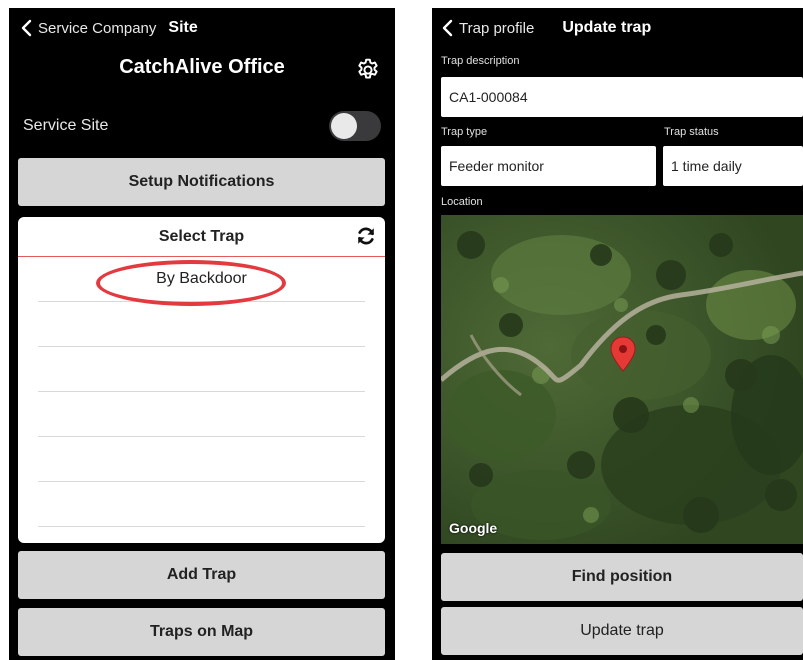  I want to click on toggle-knob, so click(344, 126).